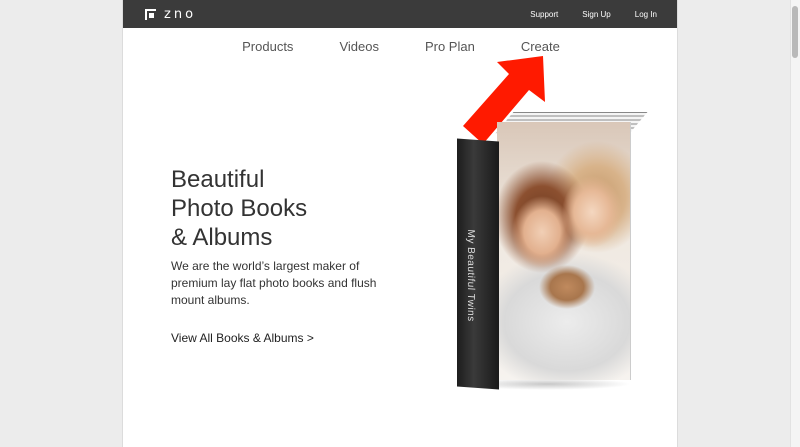 The width and height of the screenshot is (800, 447). I want to click on log-in-link: Log In, so click(646, 14).